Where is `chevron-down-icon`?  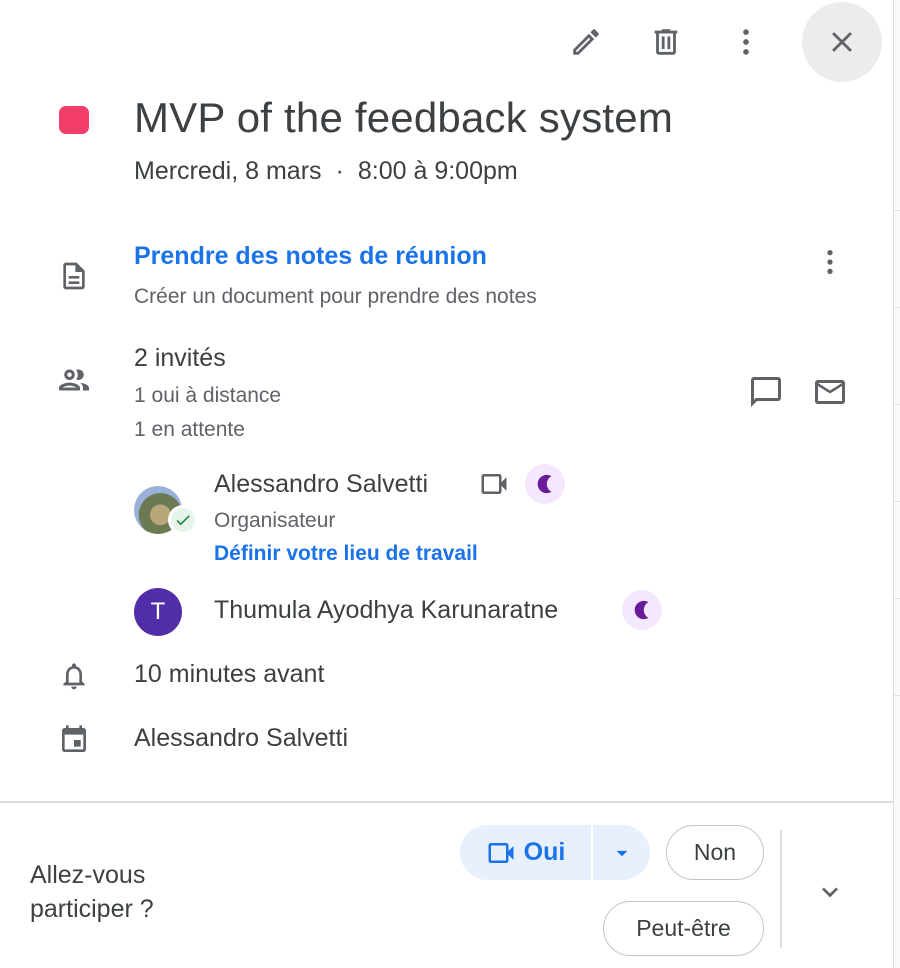
chevron-down-icon is located at coordinates (830, 892).